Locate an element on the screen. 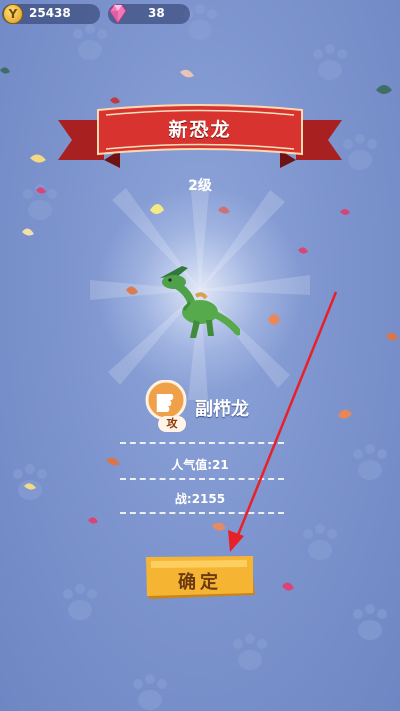 This screenshot has width=400, height=711. dinosaur-icon is located at coordinates (200, 302).